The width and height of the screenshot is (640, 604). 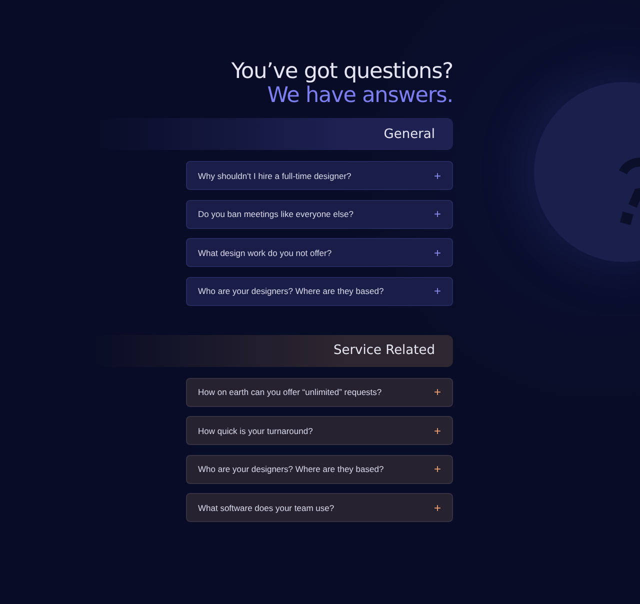 What do you see at coordinates (276, 214) in the screenshot?
I see `question-text: Do you ban meetings like everyone else?` at bounding box center [276, 214].